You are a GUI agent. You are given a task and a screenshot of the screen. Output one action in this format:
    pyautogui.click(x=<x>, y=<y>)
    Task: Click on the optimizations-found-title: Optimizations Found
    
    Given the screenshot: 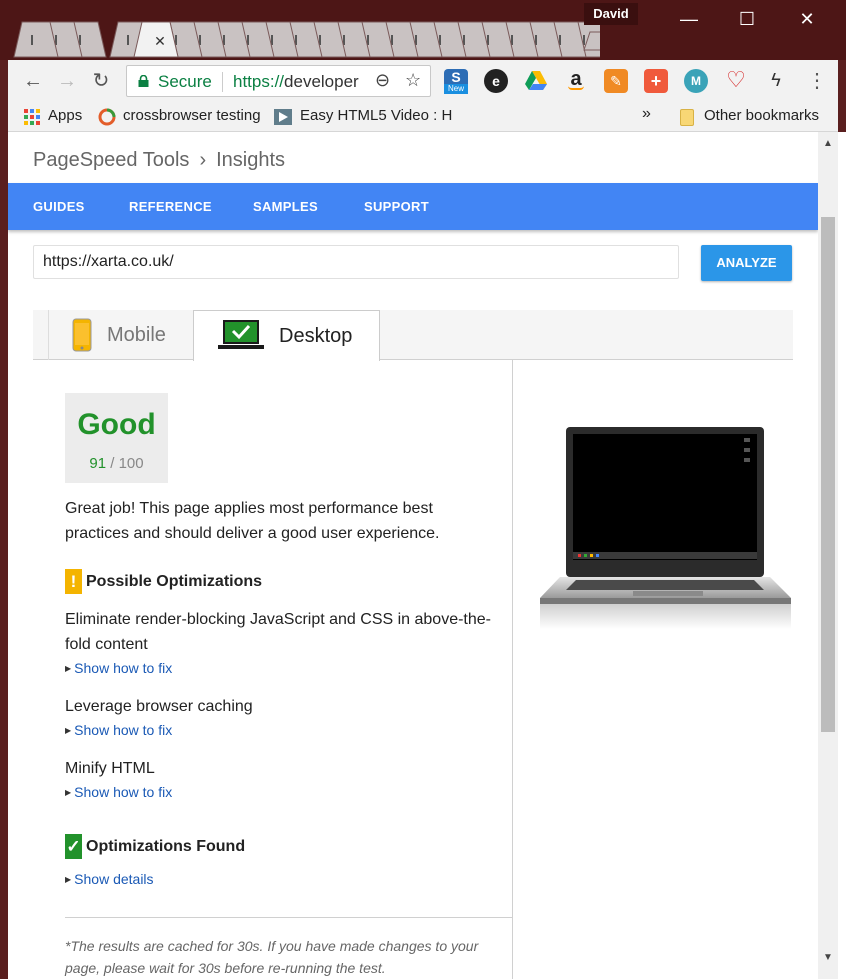 What is the action you would take?
    pyautogui.click(x=166, y=846)
    